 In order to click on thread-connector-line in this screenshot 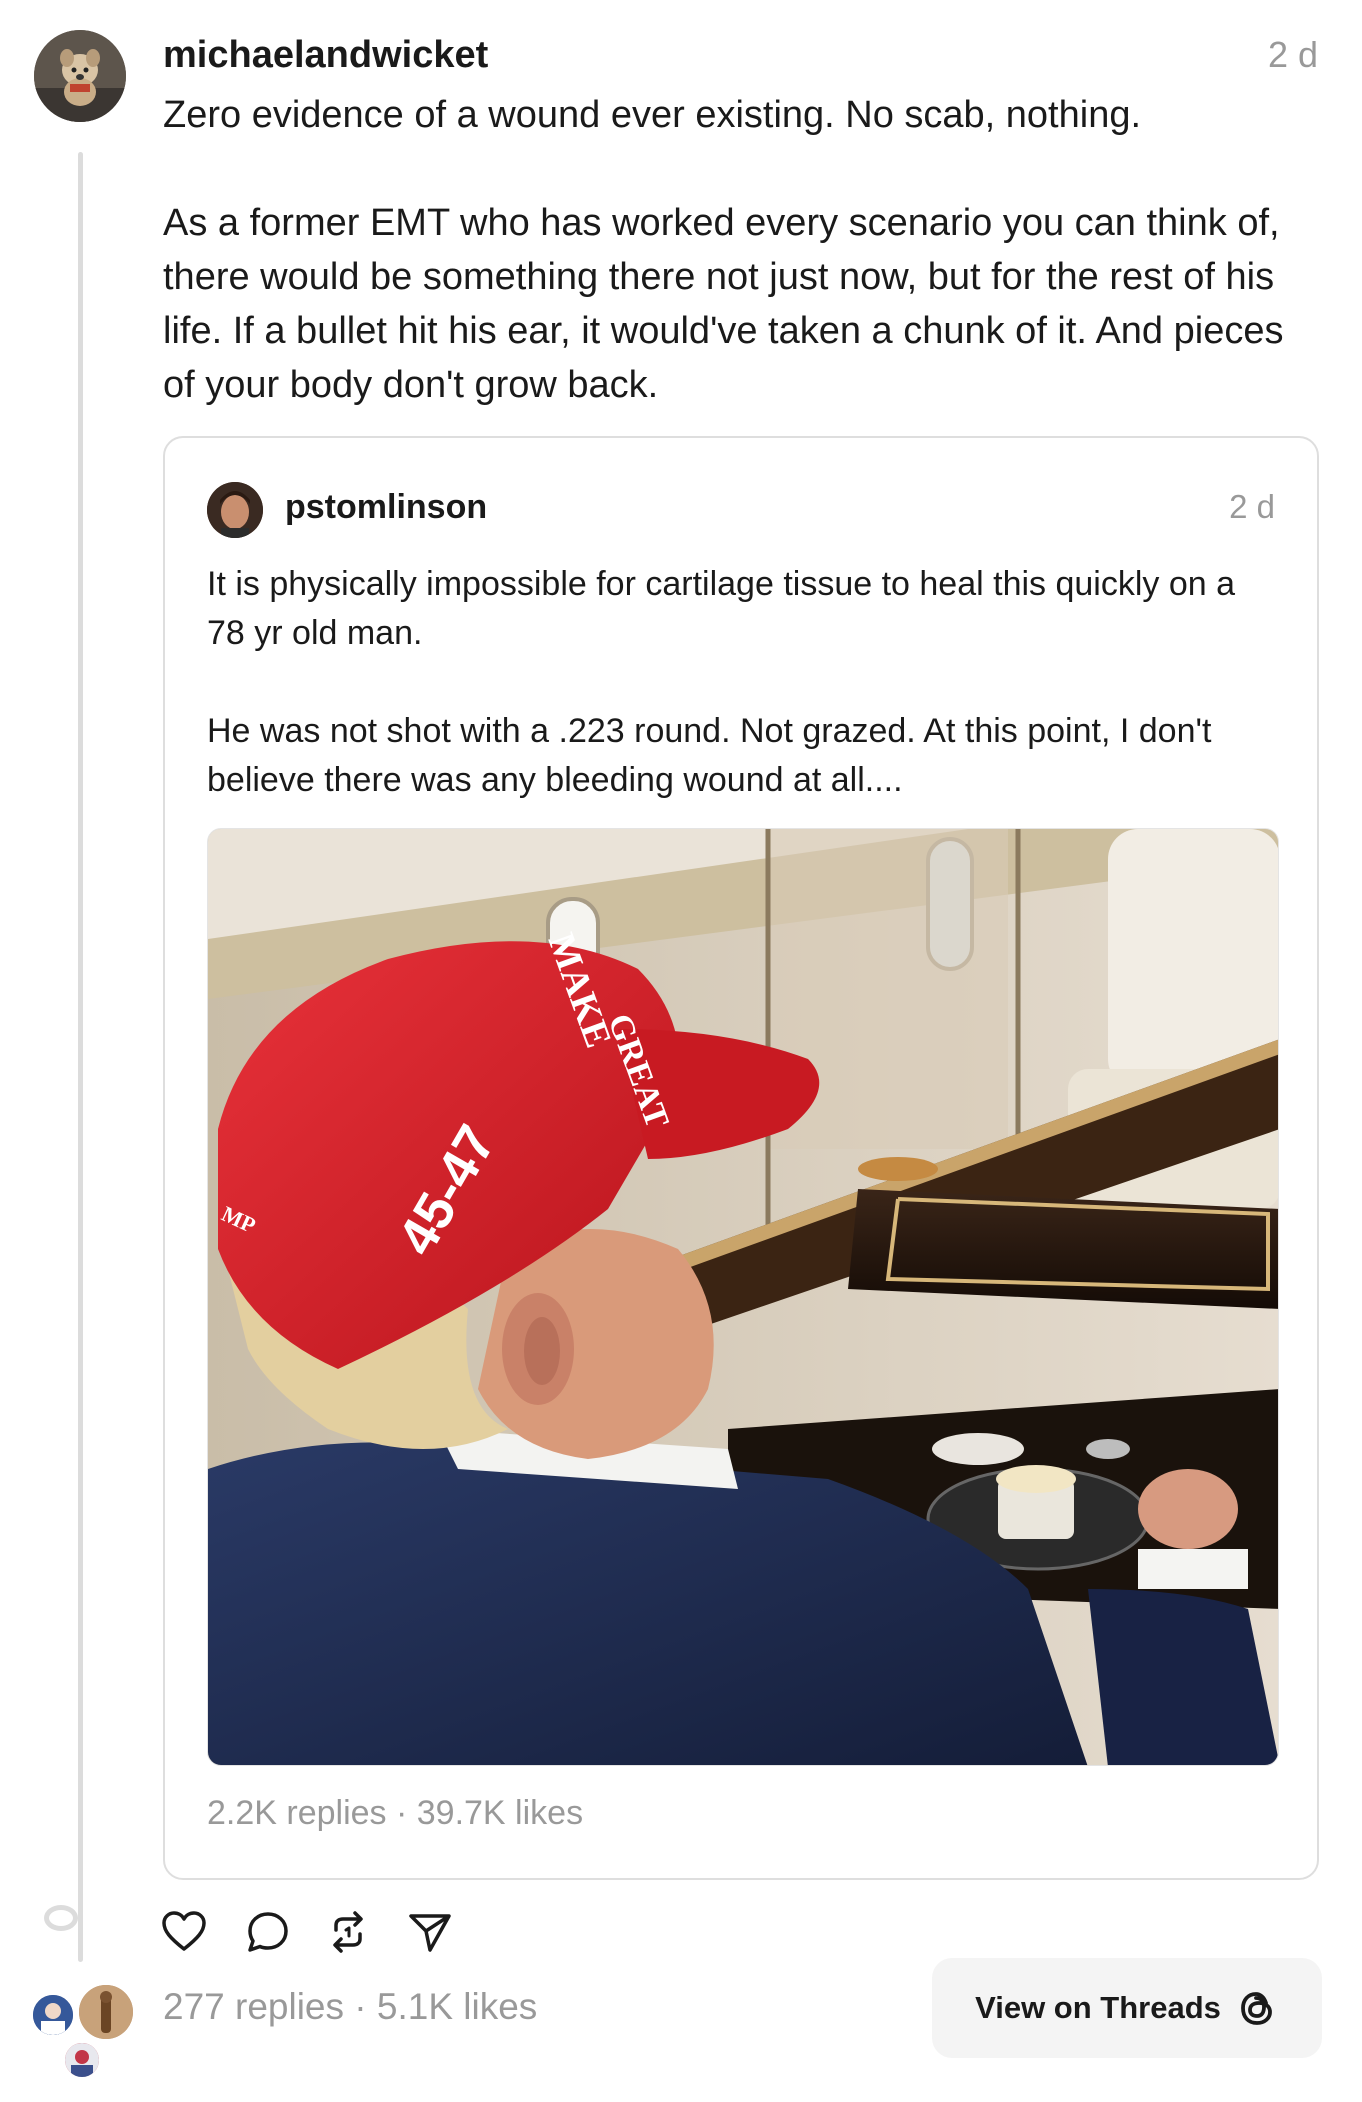, I will do `click(80, 1057)`.